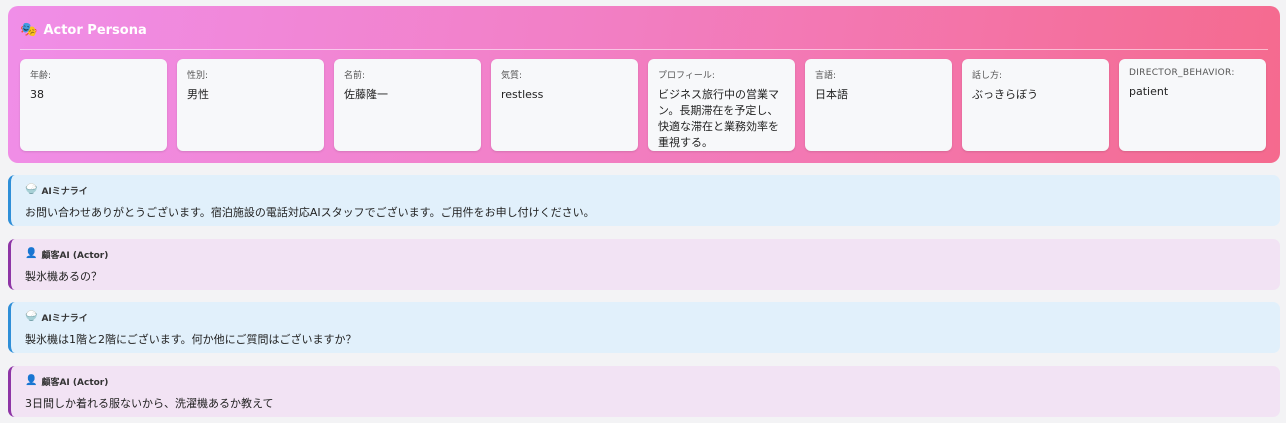 The image size is (1286, 423). Describe the element at coordinates (512, 76) in the screenshot. I see `field-label: 気質:` at that location.